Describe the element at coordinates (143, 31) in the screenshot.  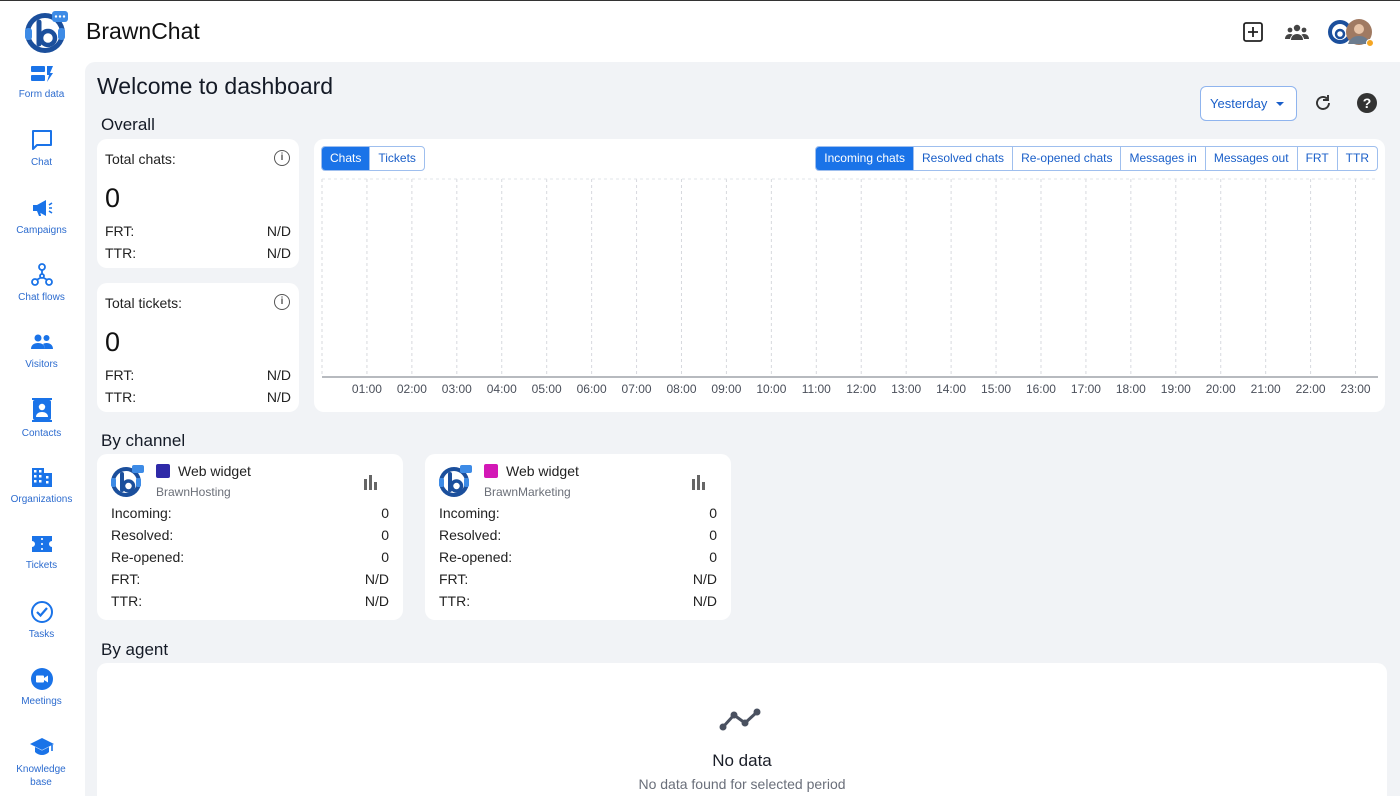
I see `app-title: BrawnChat` at that location.